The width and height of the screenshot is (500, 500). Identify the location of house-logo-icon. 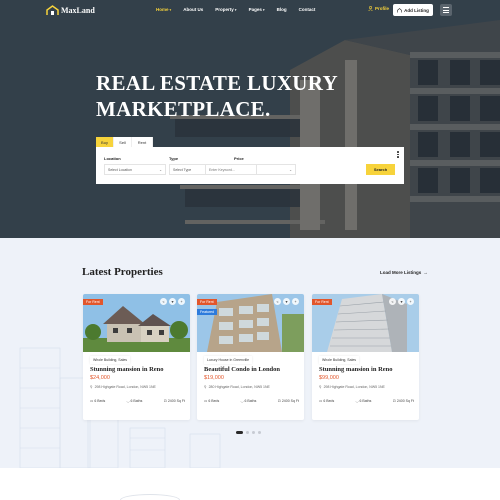
(52, 10).